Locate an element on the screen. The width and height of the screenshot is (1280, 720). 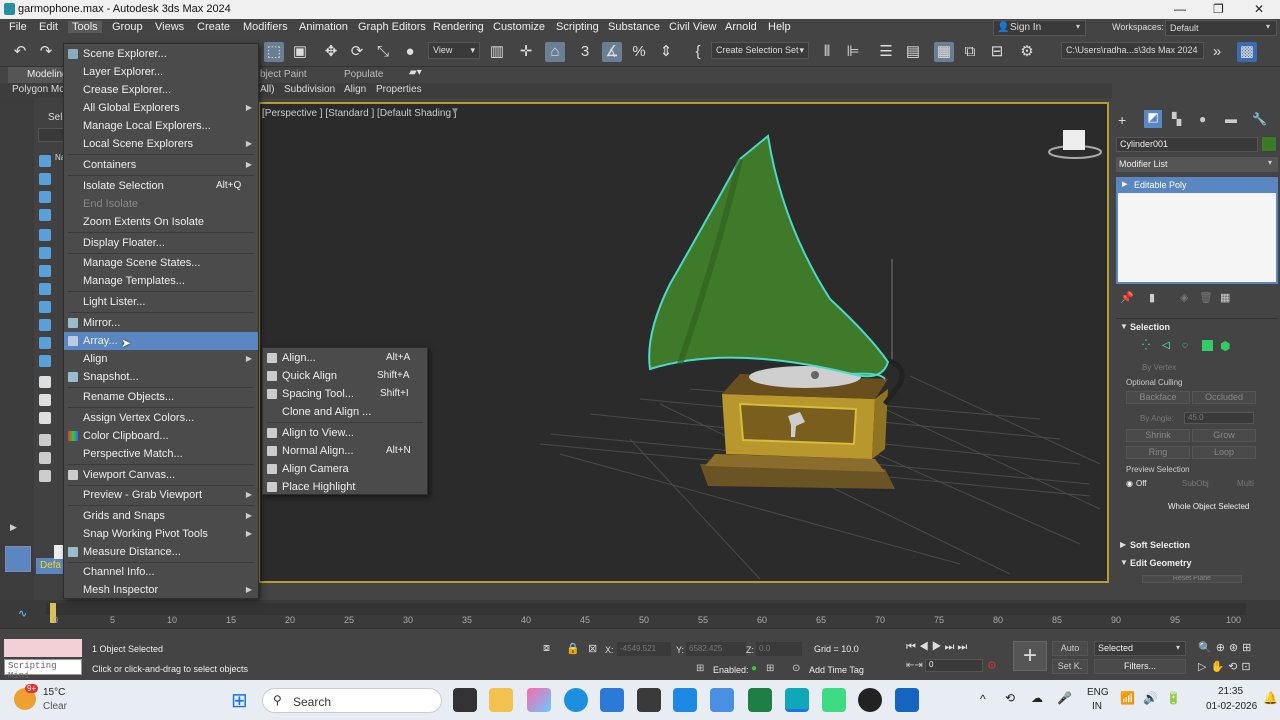
subtab-properties: Properties is located at coordinates (399, 89).